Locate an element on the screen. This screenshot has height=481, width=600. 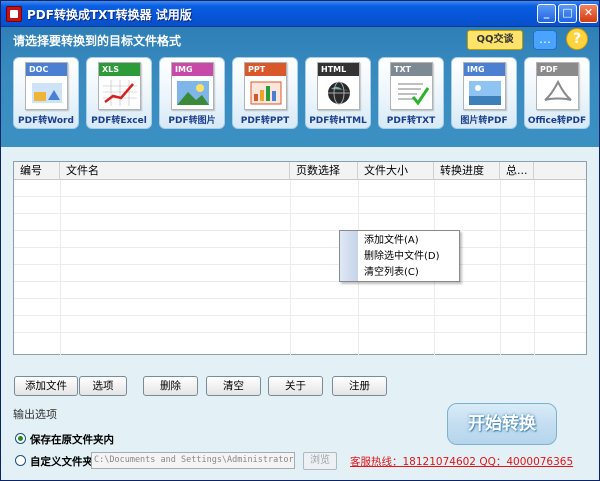
format-label: PDF转HTML is located at coordinates (338, 121).